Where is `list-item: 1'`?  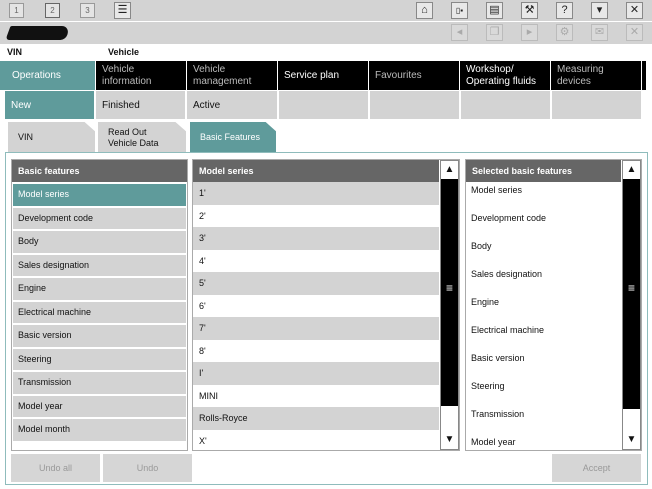
list-item: 1' is located at coordinates (316, 193).